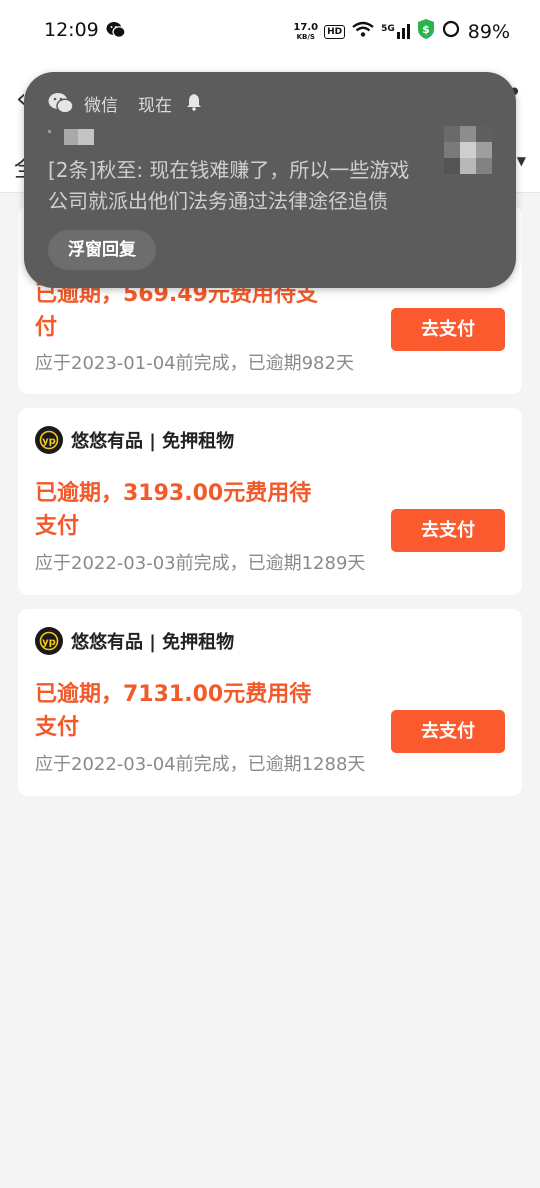 Image resolution: width=540 pixels, height=1188 pixels. Describe the element at coordinates (305, 36) in the screenshot. I see `net-speed-unit: KB/S` at that location.